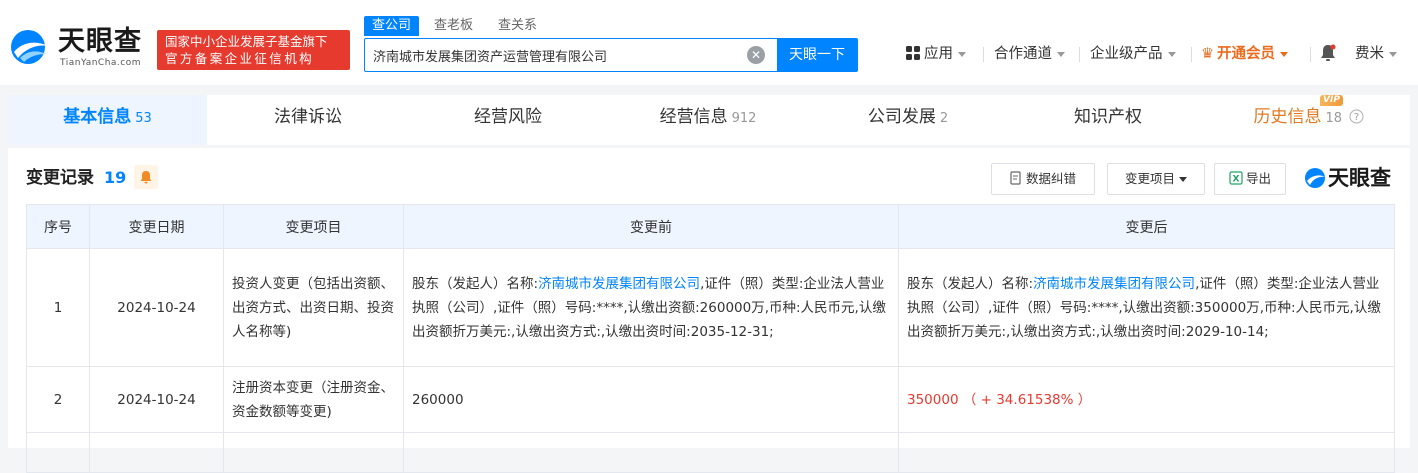 This screenshot has width=1418, height=473. What do you see at coordinates (1108, 117) in the screenshot?
I see `tab-label: 知识产权` at bounding box center [1108, 117].